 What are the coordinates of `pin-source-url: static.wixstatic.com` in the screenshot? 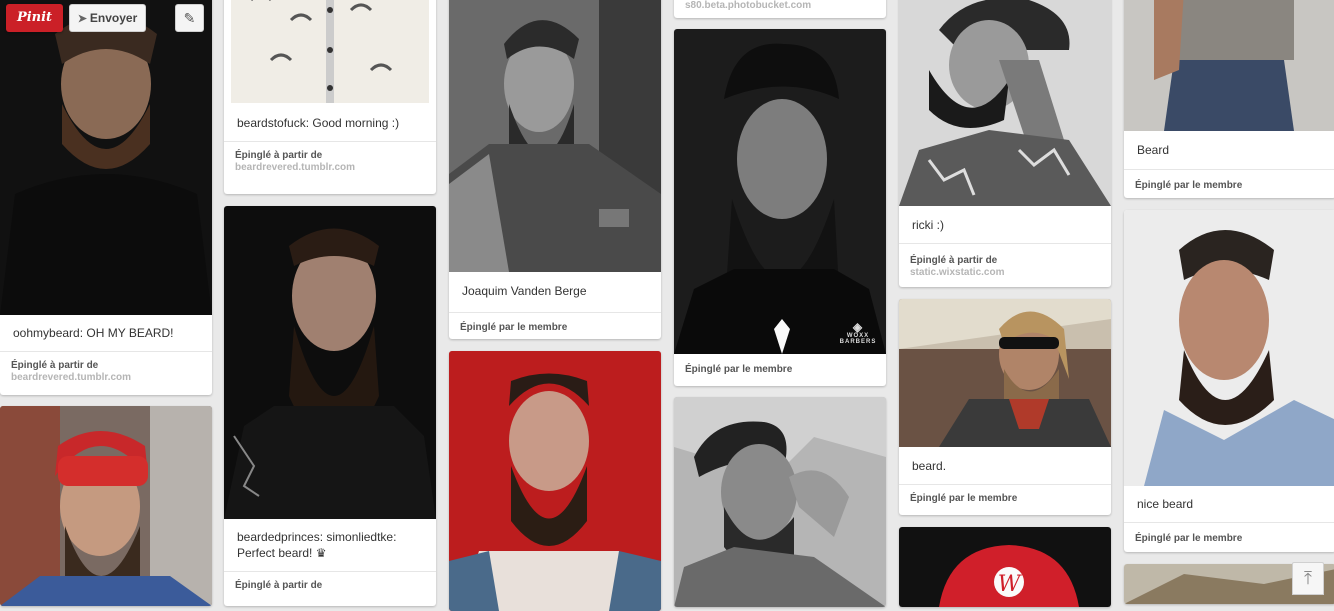 It's located at (1005, 273).